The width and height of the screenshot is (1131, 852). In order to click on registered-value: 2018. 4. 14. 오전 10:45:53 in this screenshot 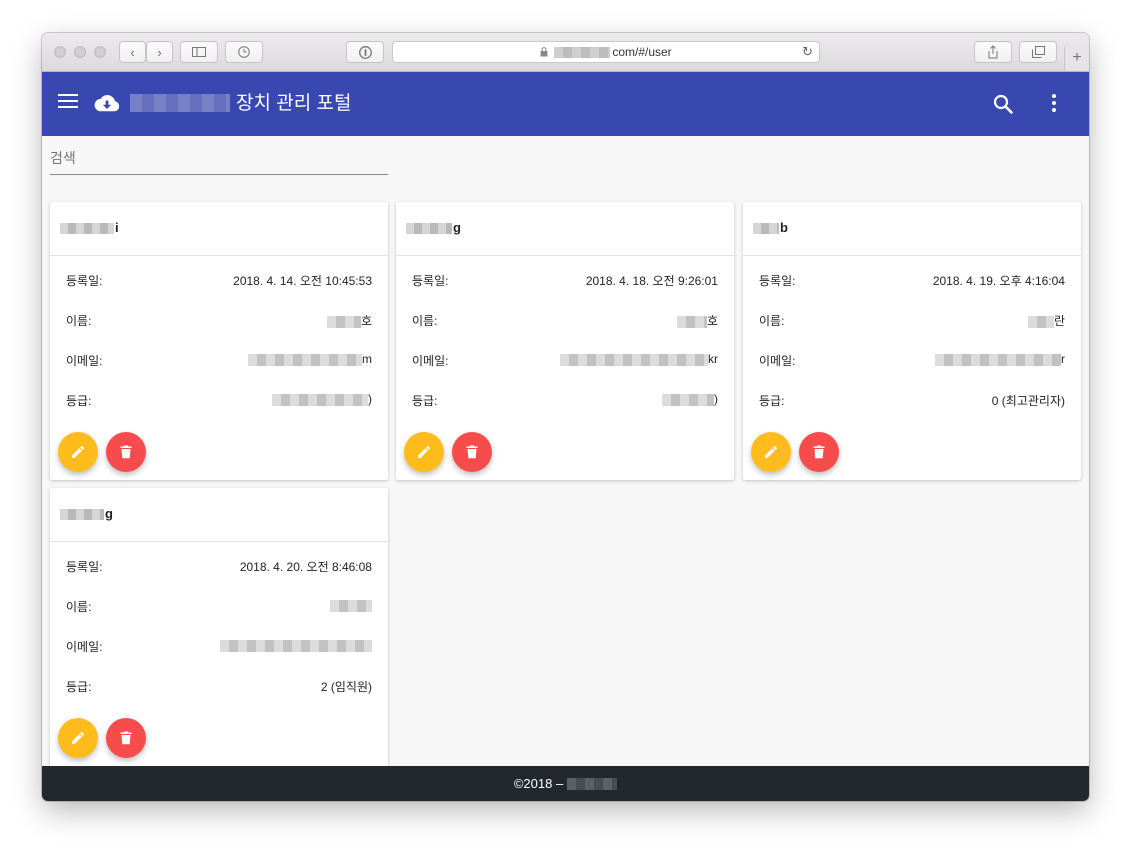, I will do `click(302, 281)`.